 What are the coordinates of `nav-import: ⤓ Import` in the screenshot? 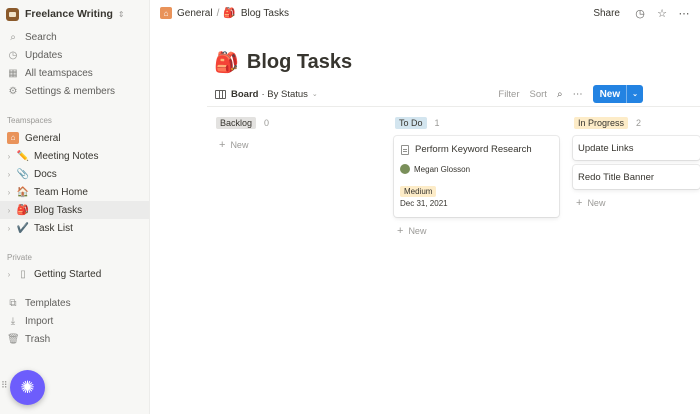 It's located at (74, 321).